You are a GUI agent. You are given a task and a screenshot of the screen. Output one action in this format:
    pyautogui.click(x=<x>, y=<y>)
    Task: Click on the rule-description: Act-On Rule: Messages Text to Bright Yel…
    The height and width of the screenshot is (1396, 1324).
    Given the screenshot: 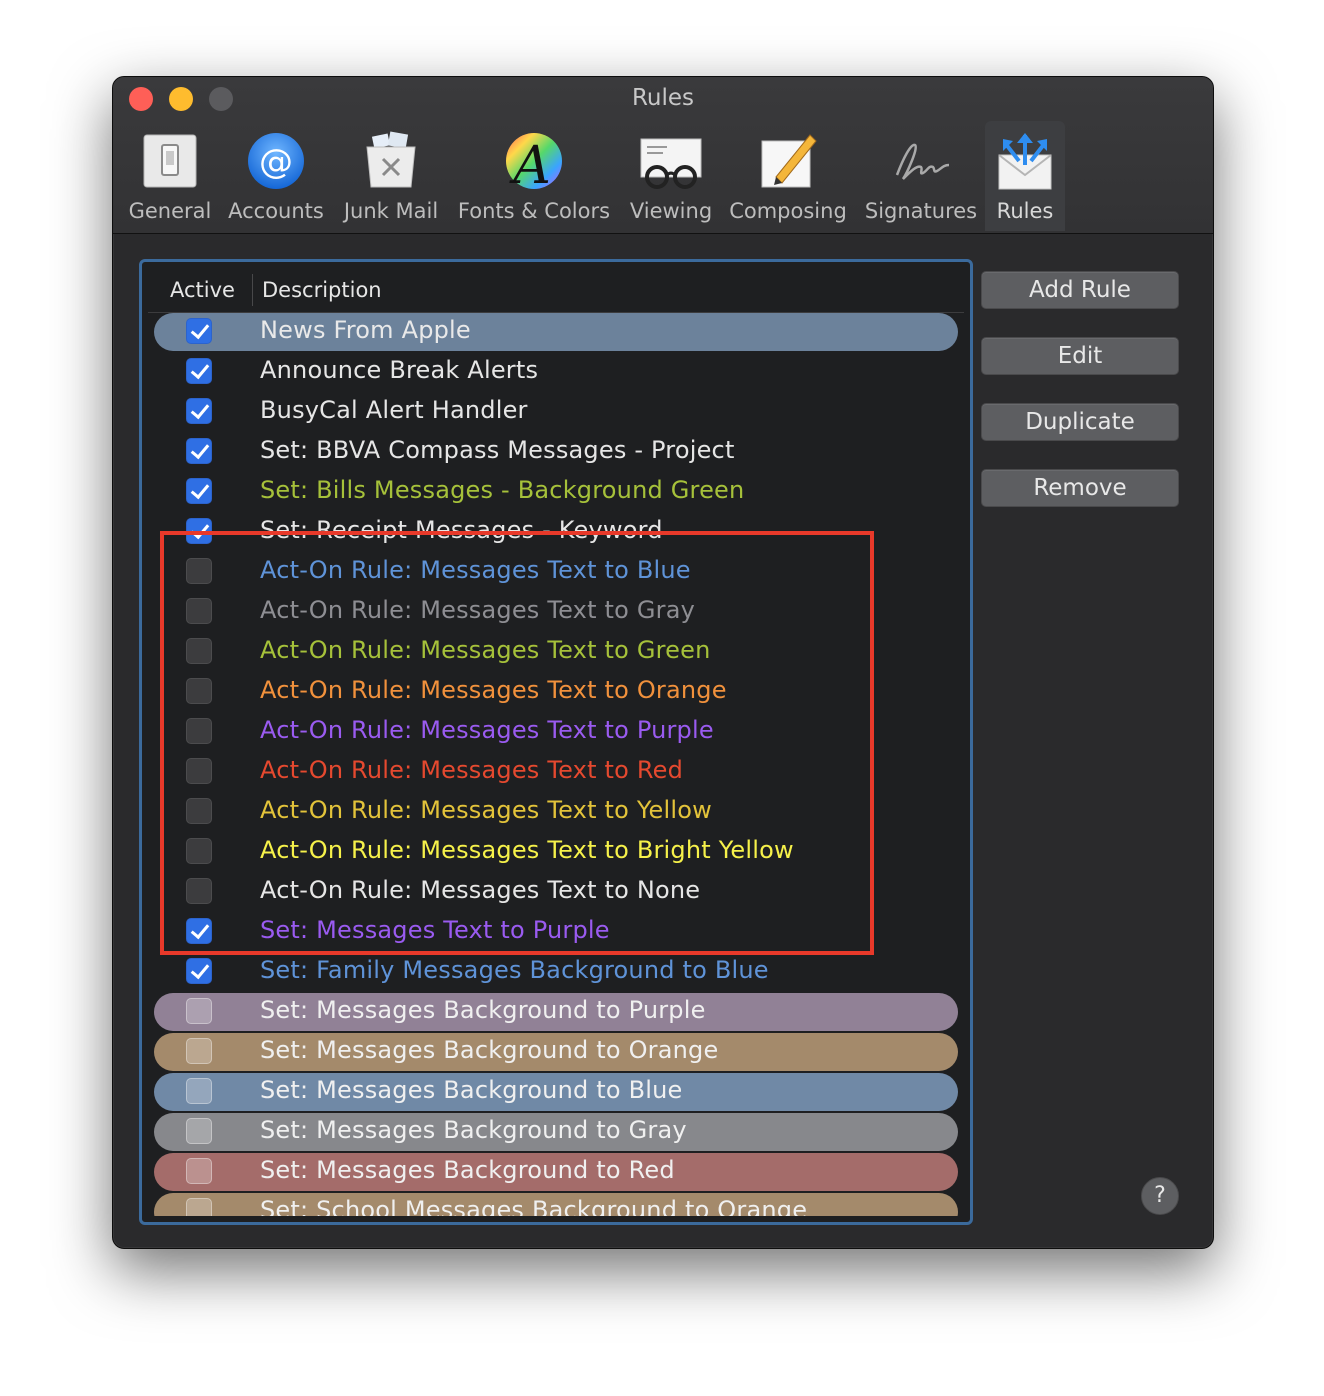 What is the action you would take?
    pyautogui.click(x=527, y=850)
    